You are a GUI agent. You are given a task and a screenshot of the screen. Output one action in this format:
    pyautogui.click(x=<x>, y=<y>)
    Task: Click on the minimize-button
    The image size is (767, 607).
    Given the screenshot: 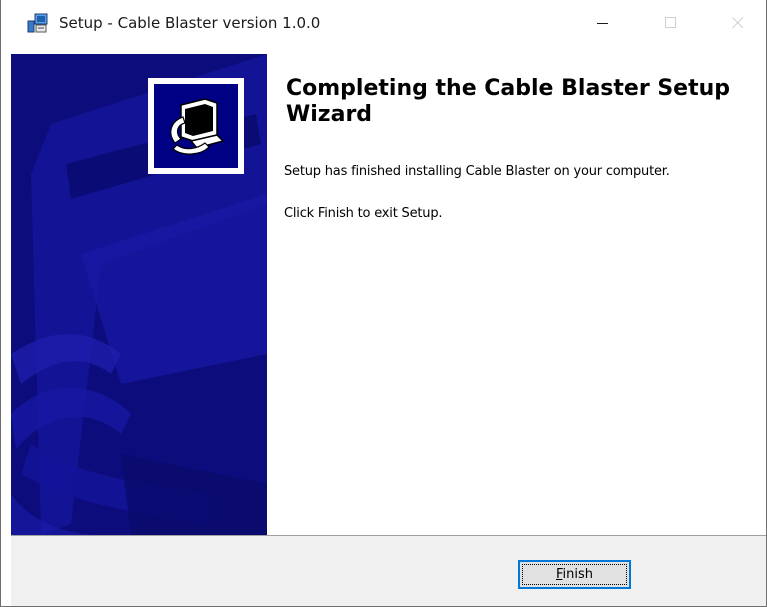 What is the action you would take?
    pyautogui.click(x=603, y=23)
    